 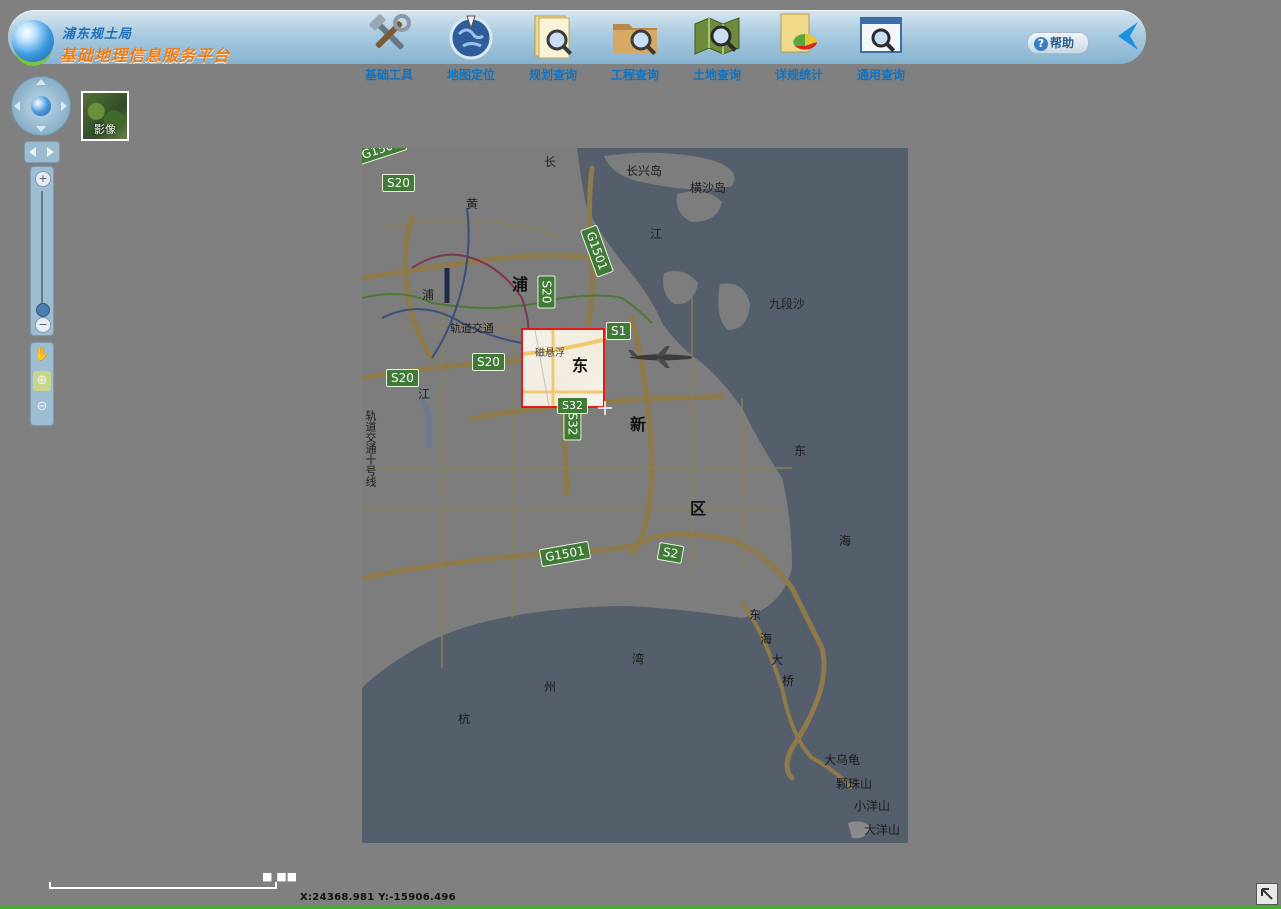 I want to click on coordinate-readout: X:24368.981 Y:-15906.496, so click(x=378, y=897).